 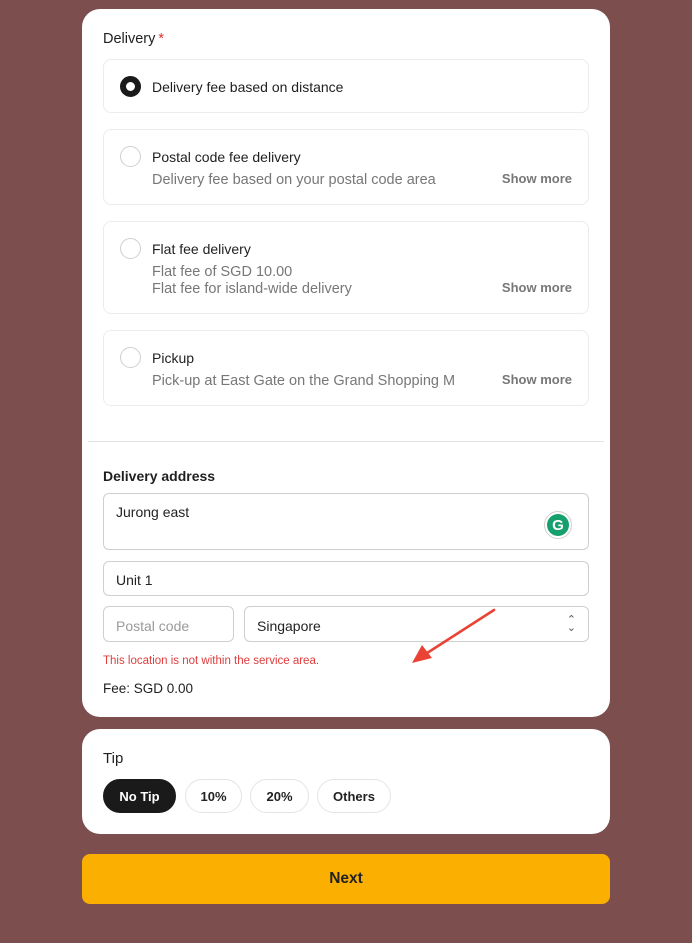 I want to click on option-description: Flat fee for island-wide delivery, so click(x=252, y=289).